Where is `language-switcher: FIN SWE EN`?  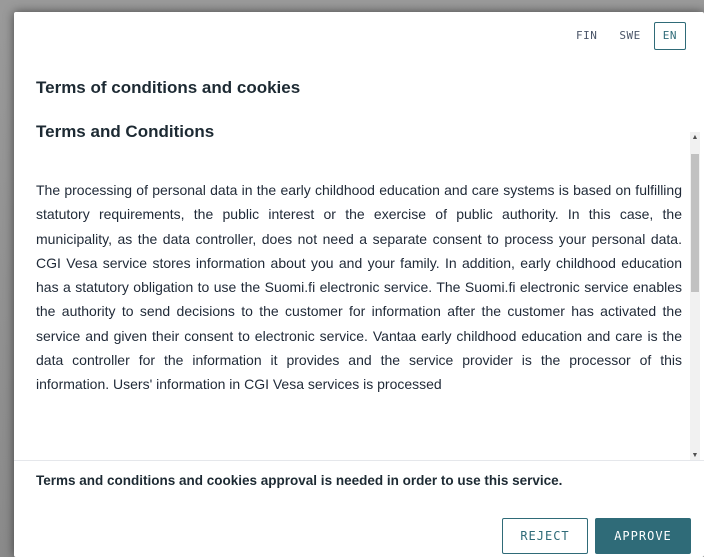 language-switcher: FIN SWE EN is located at coordinates (626, 36).